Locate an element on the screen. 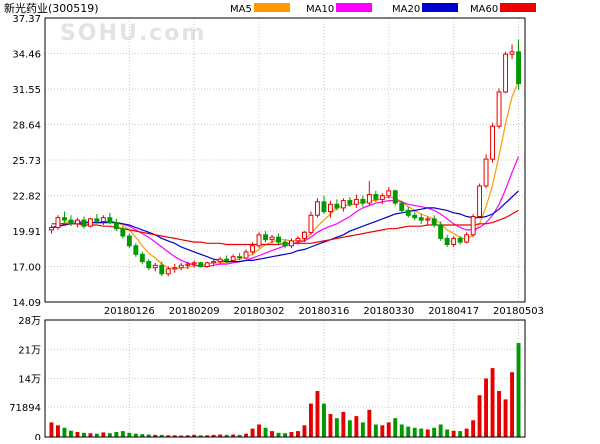 This screenshot has height=444, width=600. date-tick-label: 20180209 is located at coordinates (194, 311).